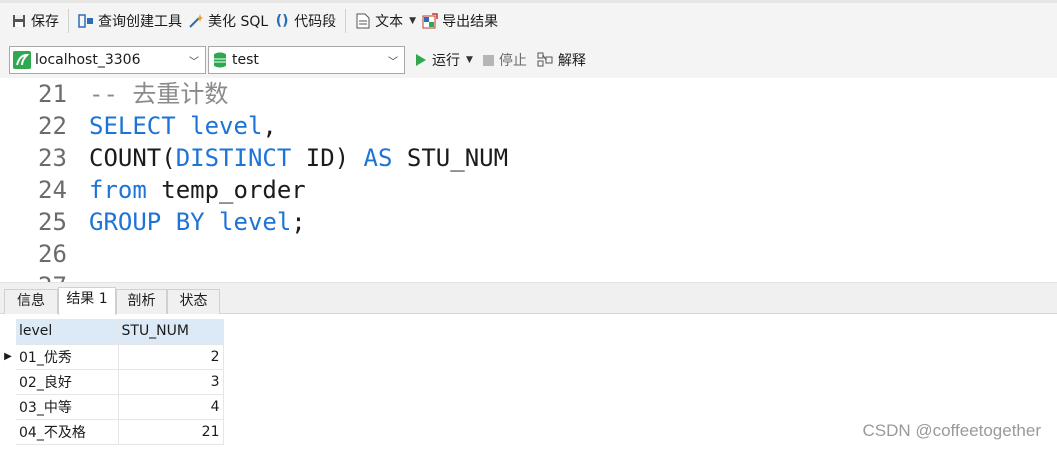 Image resolution: width=1057 pixels, height=450 pixels. Describe the element at coordinates (52, 222) in the screenshot. I see `line-number: 25` at that location.